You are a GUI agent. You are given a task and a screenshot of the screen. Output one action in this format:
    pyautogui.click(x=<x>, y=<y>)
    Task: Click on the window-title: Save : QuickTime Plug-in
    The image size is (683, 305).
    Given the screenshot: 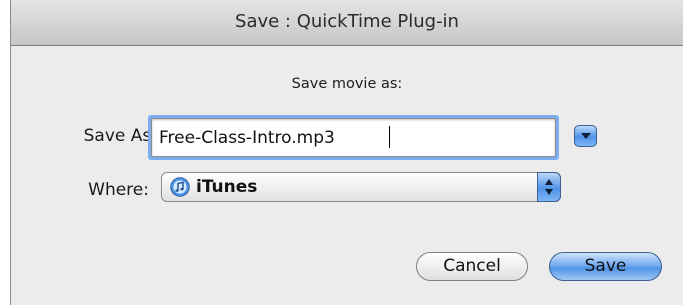 What is the action you would take?
    pyautogui.click(x=347, y=21)
    